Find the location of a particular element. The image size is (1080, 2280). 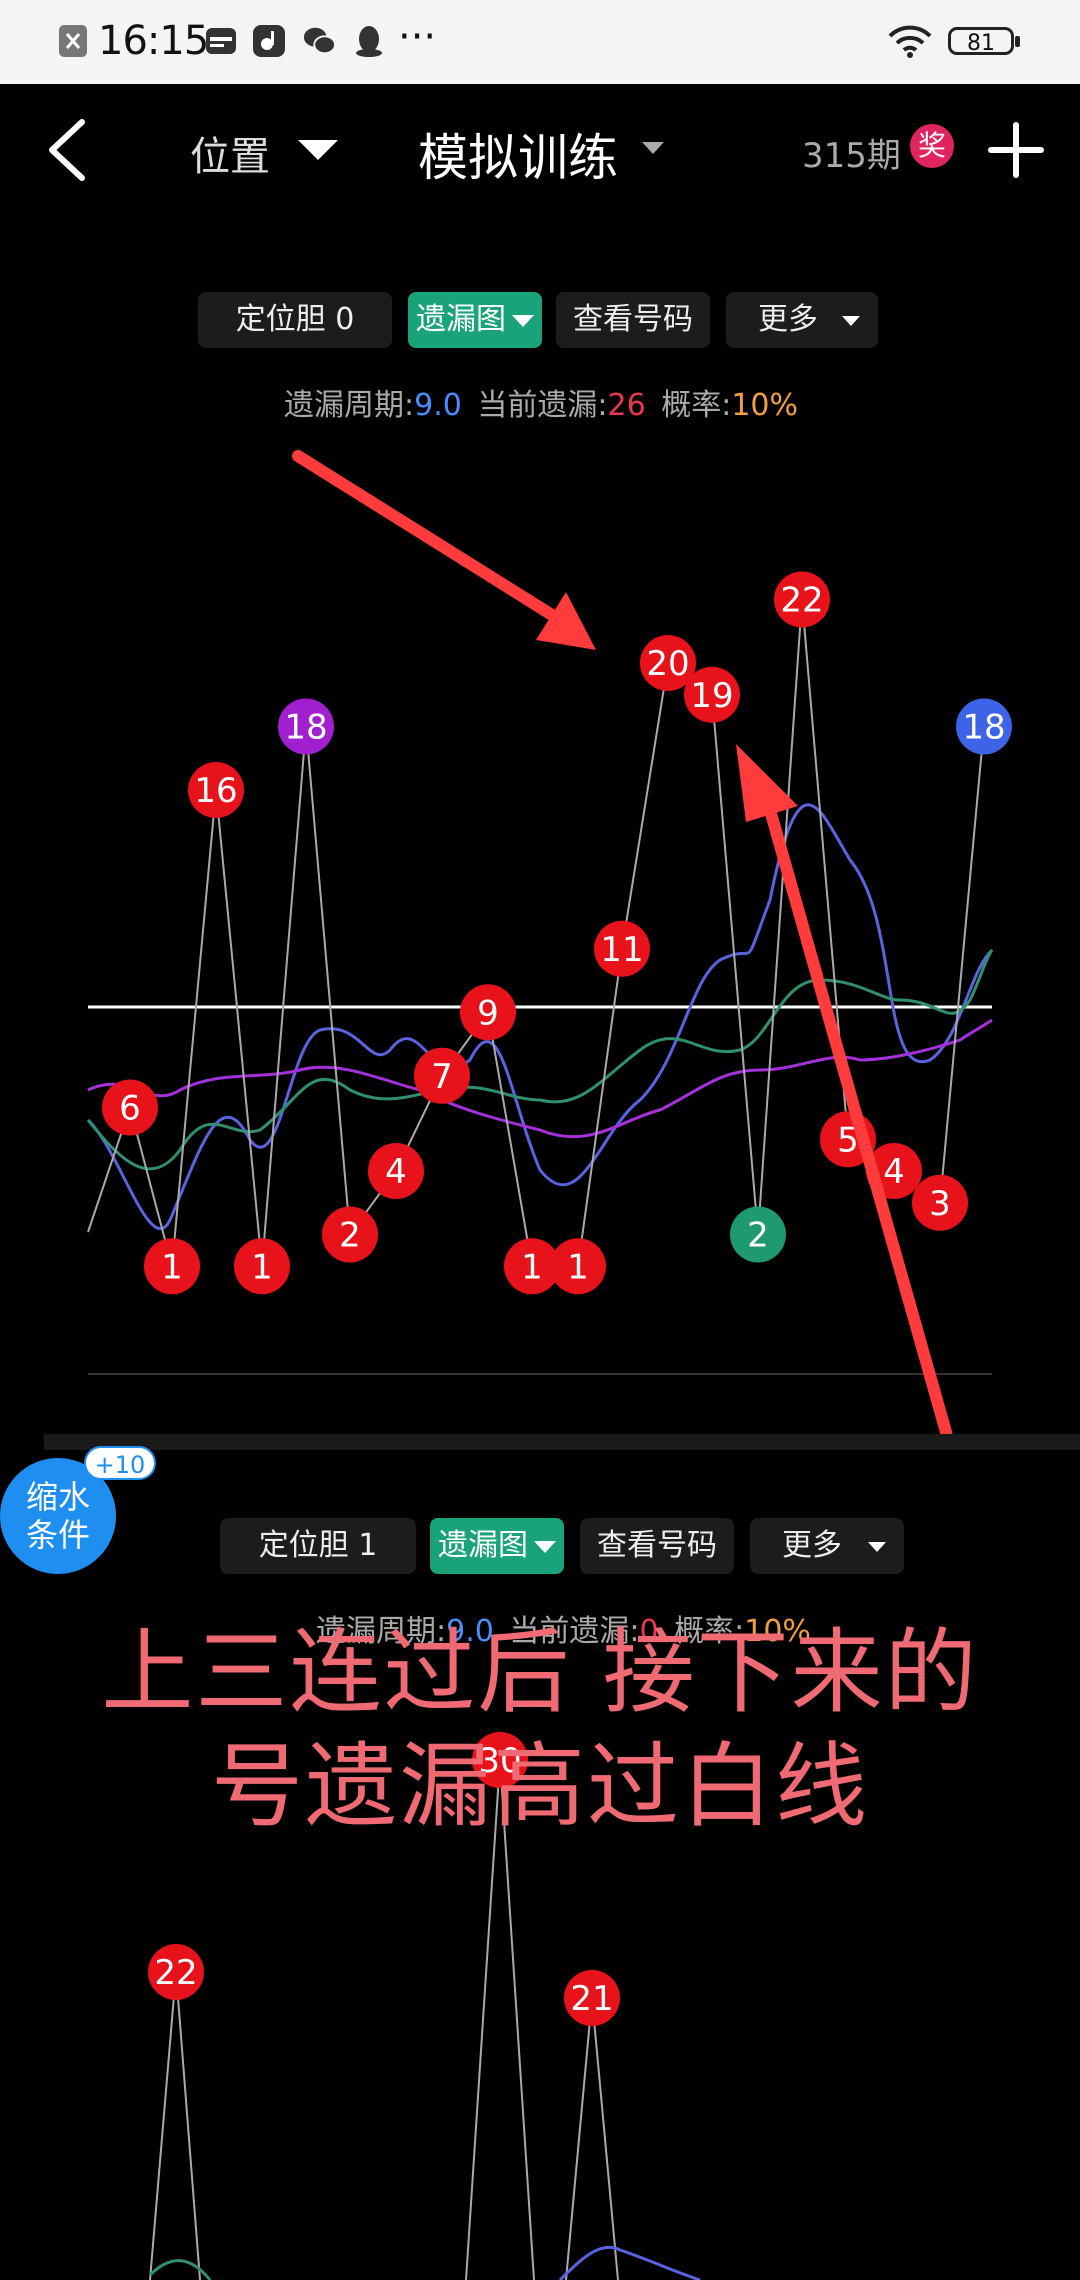

chart2-point: 22 is located at coordinates (176, 1972).